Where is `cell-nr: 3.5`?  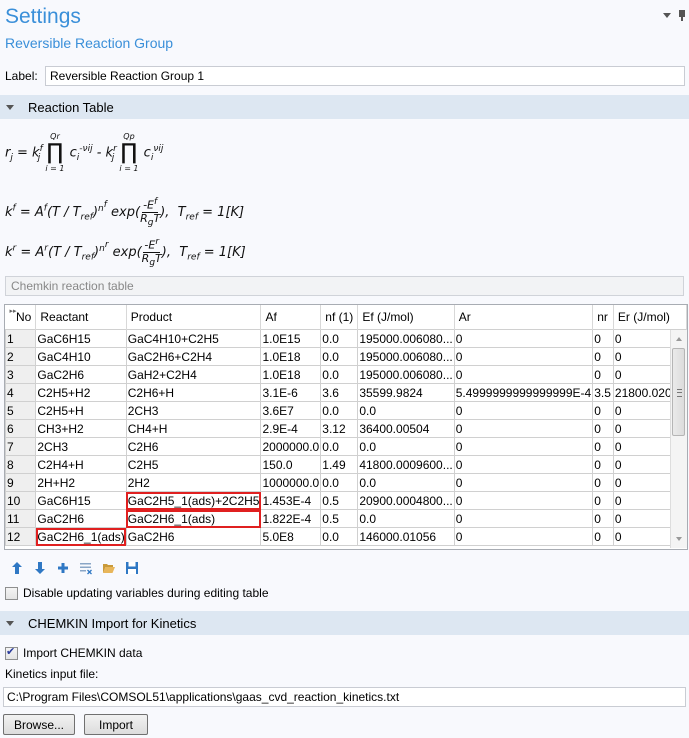
cell-nr: 3.5 is located at coordinates (603, 392).